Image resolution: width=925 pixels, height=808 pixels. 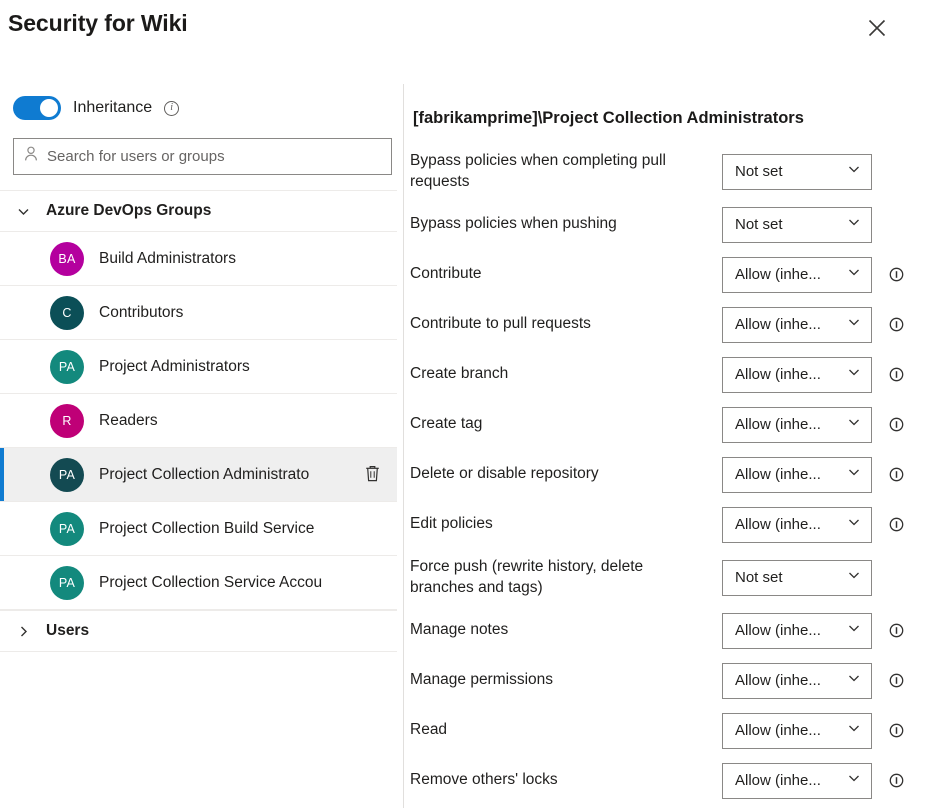 I want to click on avatar: BA, so click(x=67, y=258).